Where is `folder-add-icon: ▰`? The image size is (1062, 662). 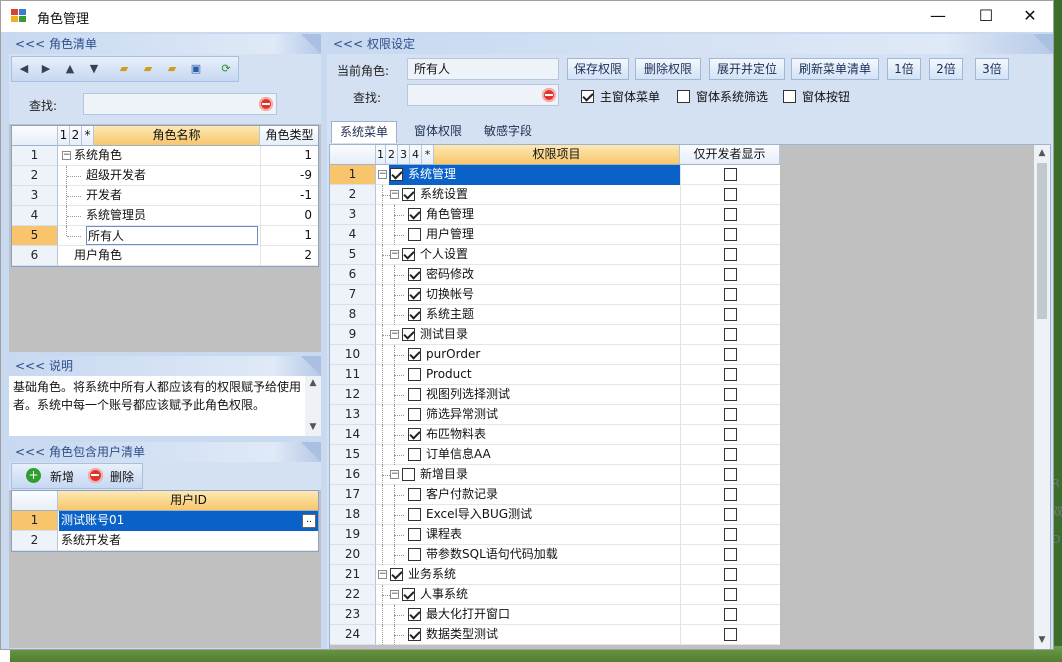 folder-add-icon: ▰ is located at coordinates (124, 69).